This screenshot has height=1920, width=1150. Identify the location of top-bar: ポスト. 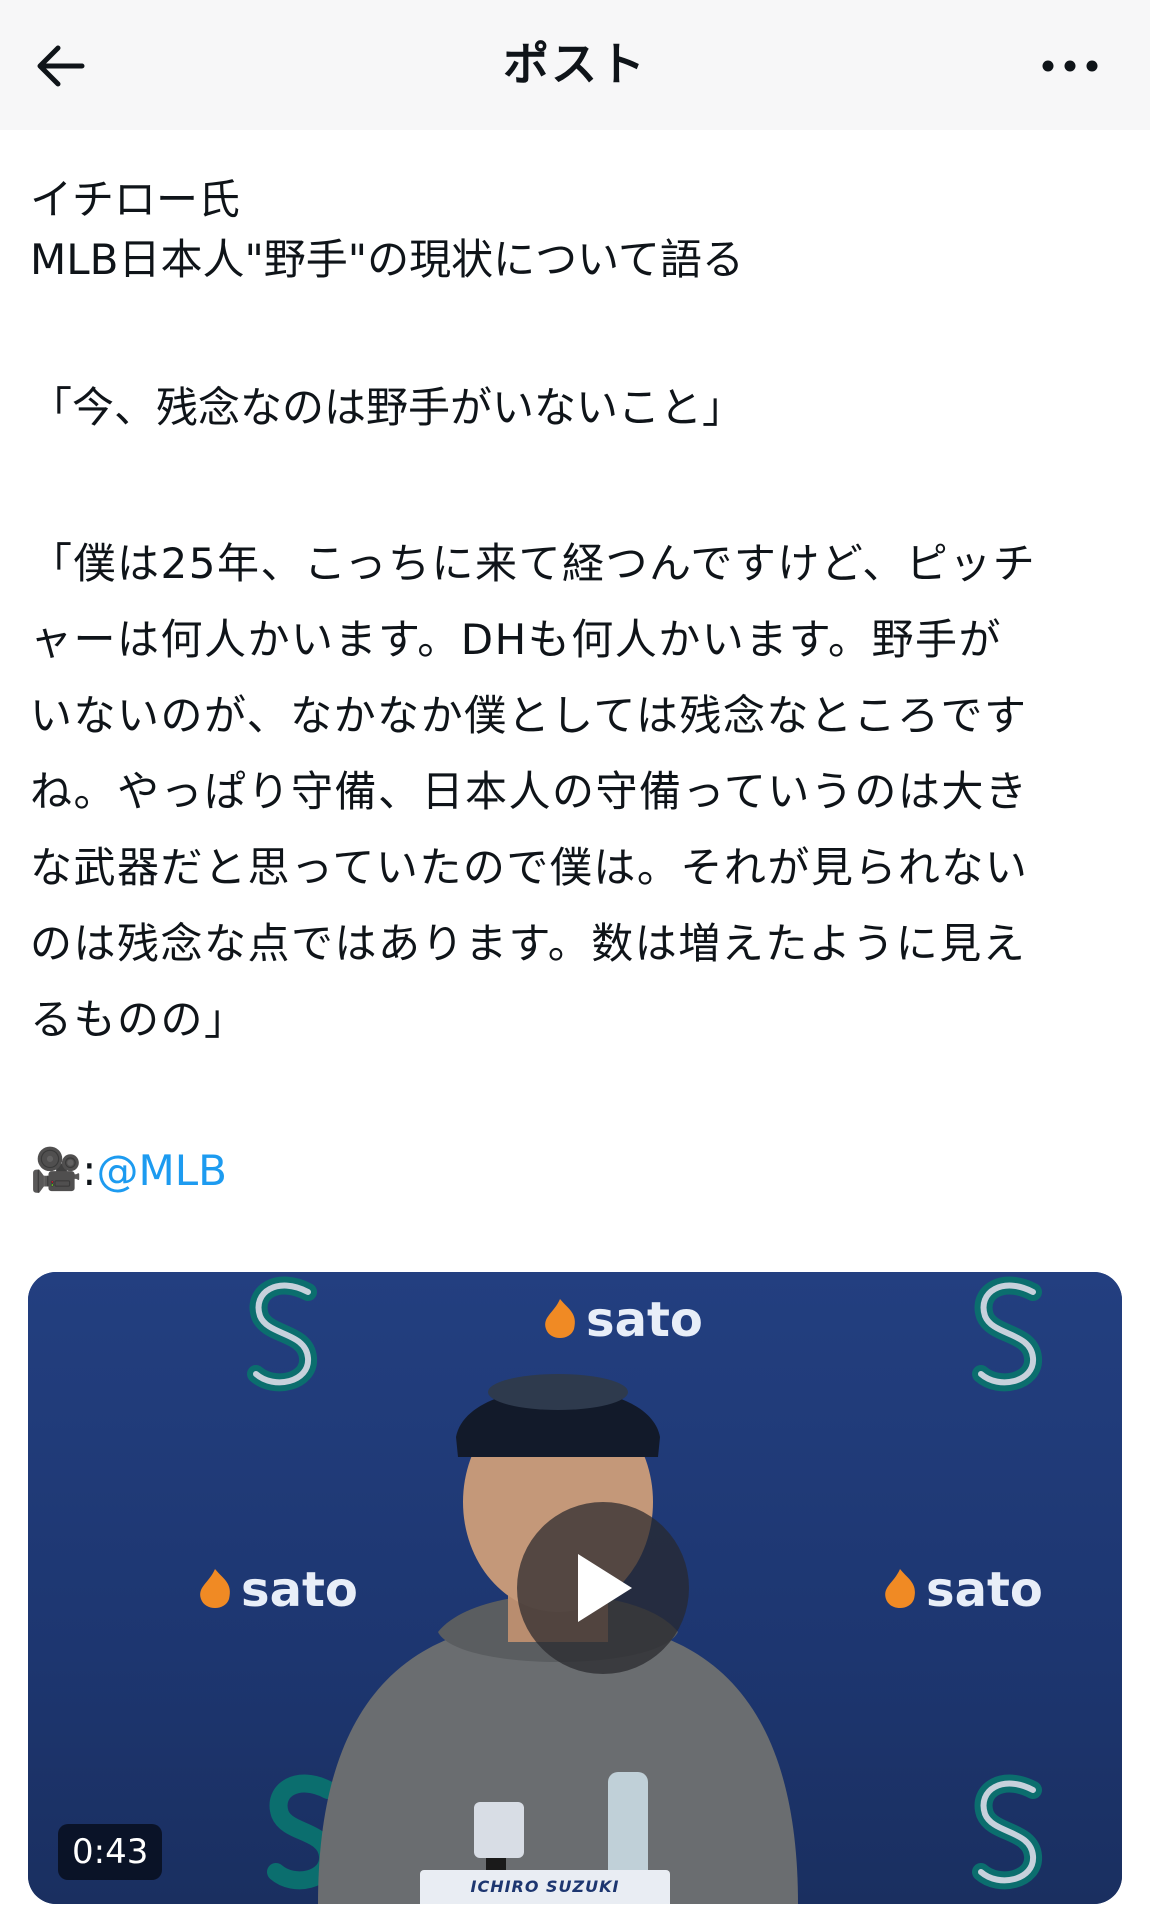
(575, 65).